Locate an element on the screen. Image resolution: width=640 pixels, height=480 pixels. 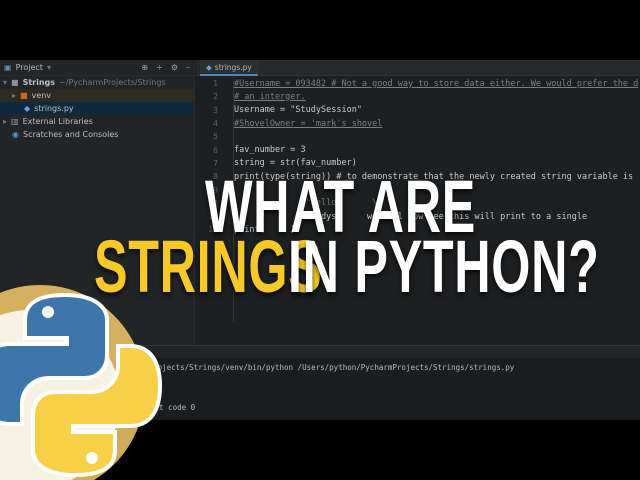
code-line: 5 is located at coordinates (418, 136).